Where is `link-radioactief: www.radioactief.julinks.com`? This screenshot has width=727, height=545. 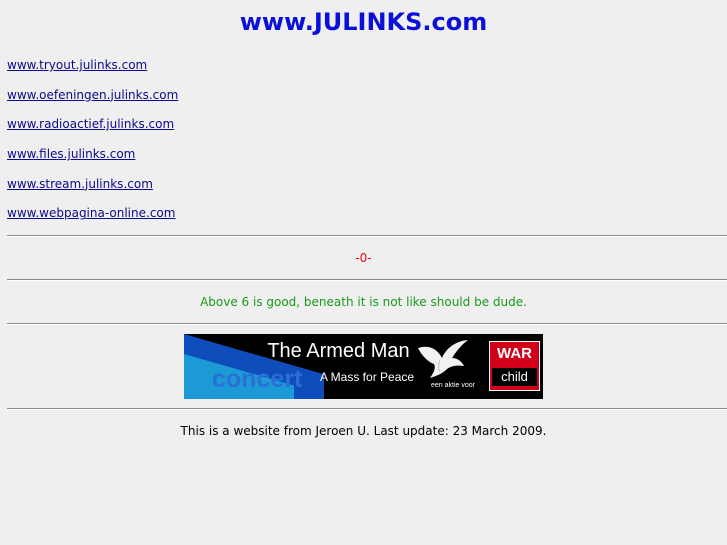
link-radioactief: www.radioactief.julinks.com is located at coordinates (92, 124).